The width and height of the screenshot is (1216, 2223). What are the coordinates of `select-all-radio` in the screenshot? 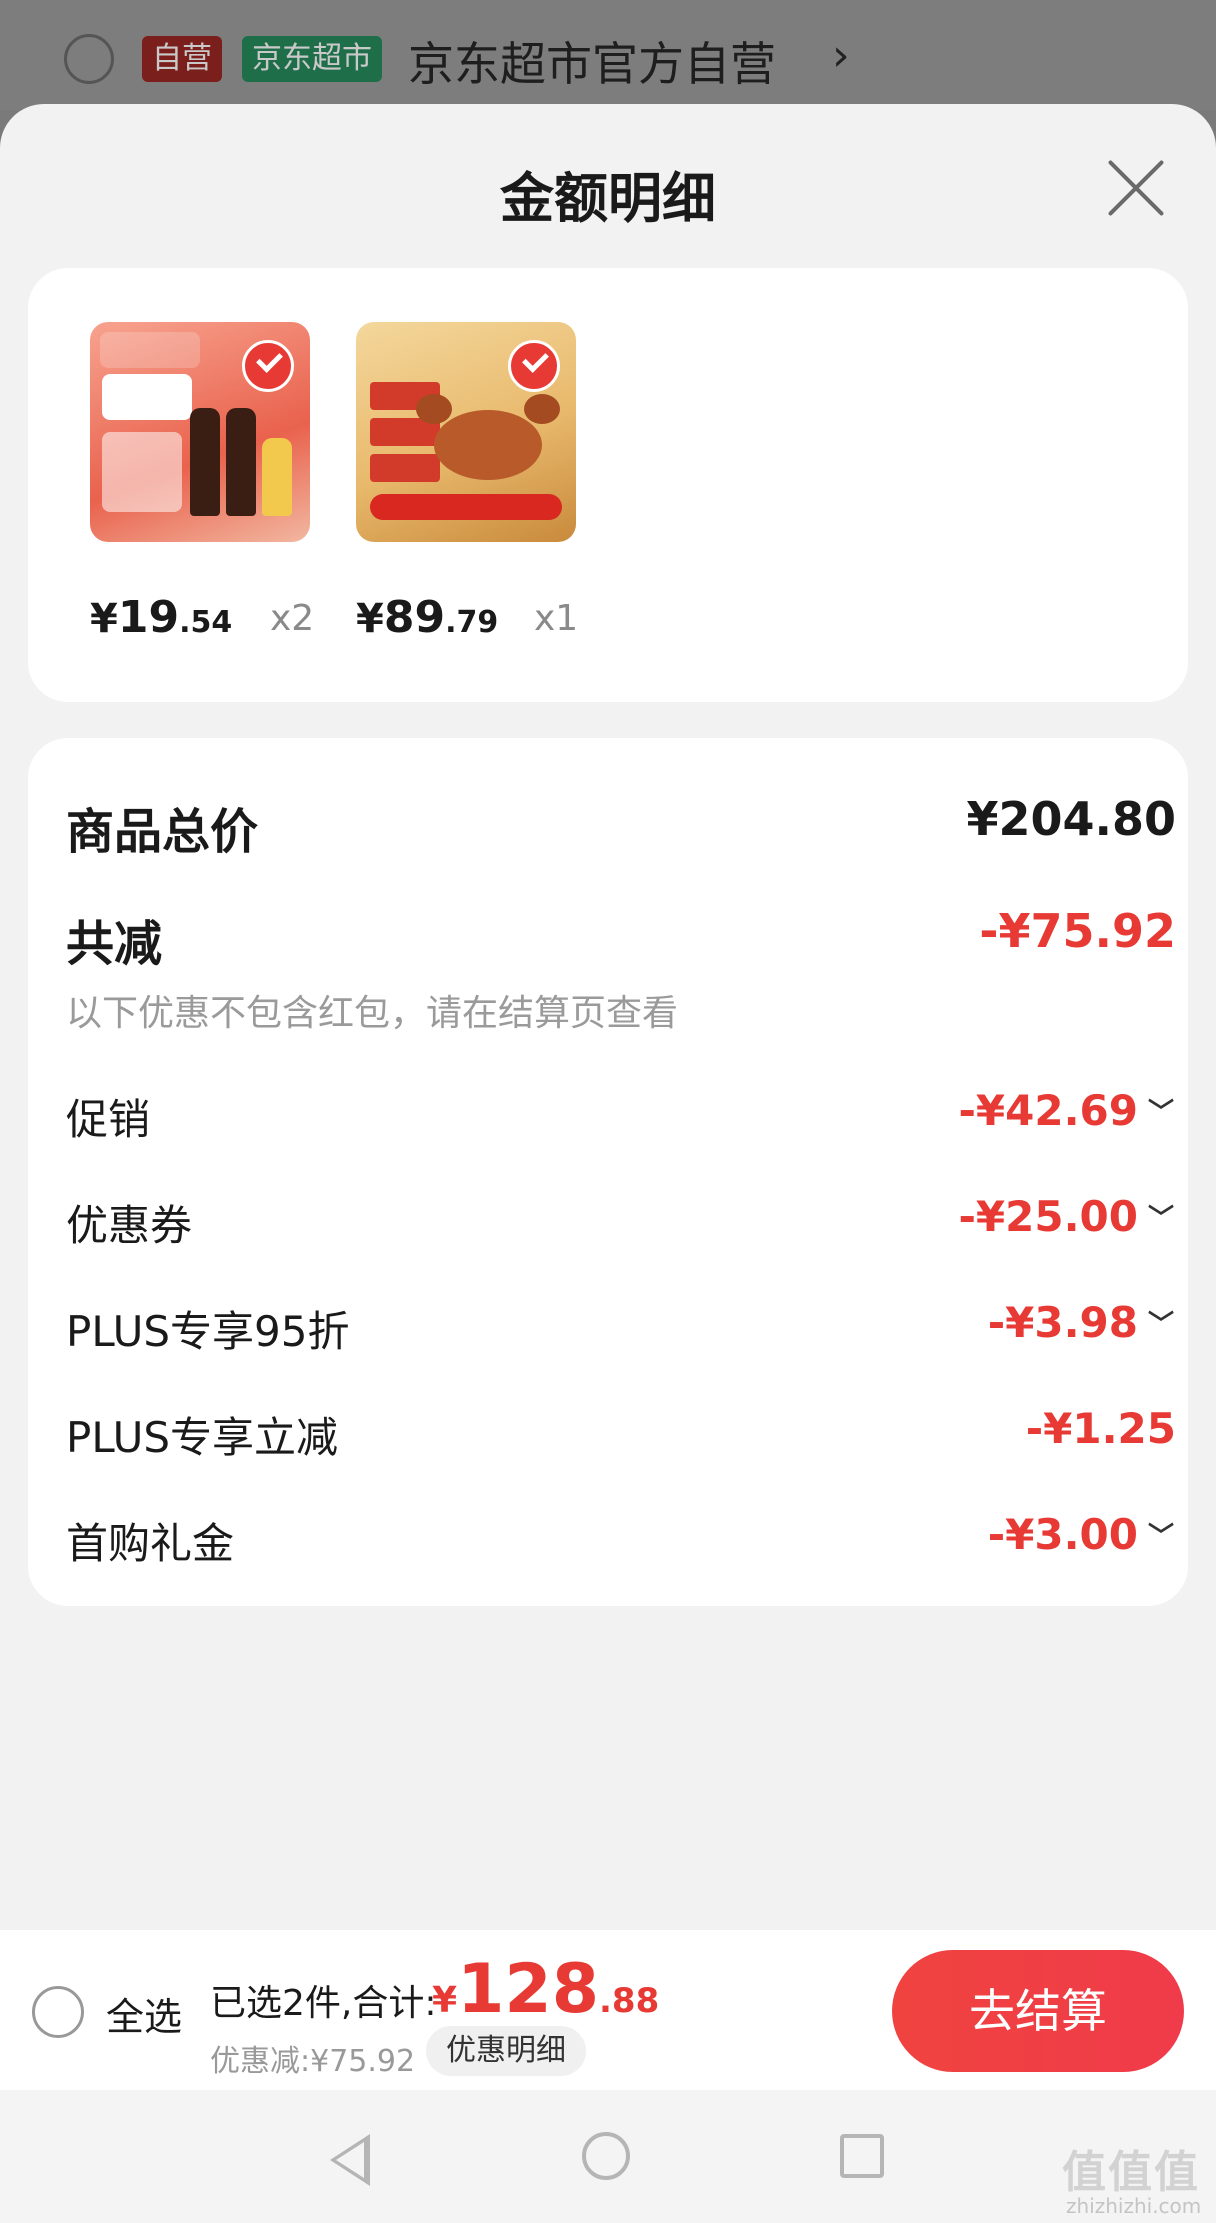 It's located at (58, 2012).